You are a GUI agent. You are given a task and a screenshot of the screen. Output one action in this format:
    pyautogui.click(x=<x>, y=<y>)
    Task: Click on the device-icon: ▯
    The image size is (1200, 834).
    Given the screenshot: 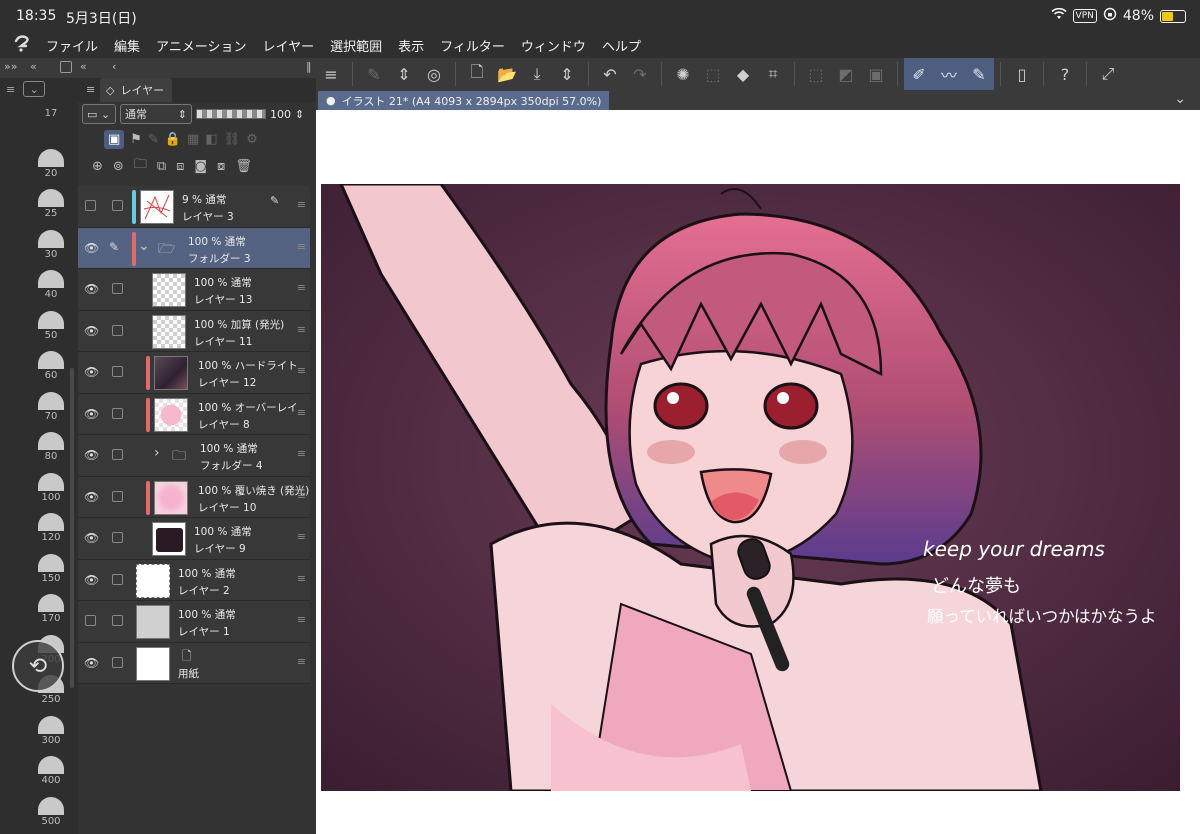 What is the action you would take?
    pyautogui.click(x=1022, y=74)
    